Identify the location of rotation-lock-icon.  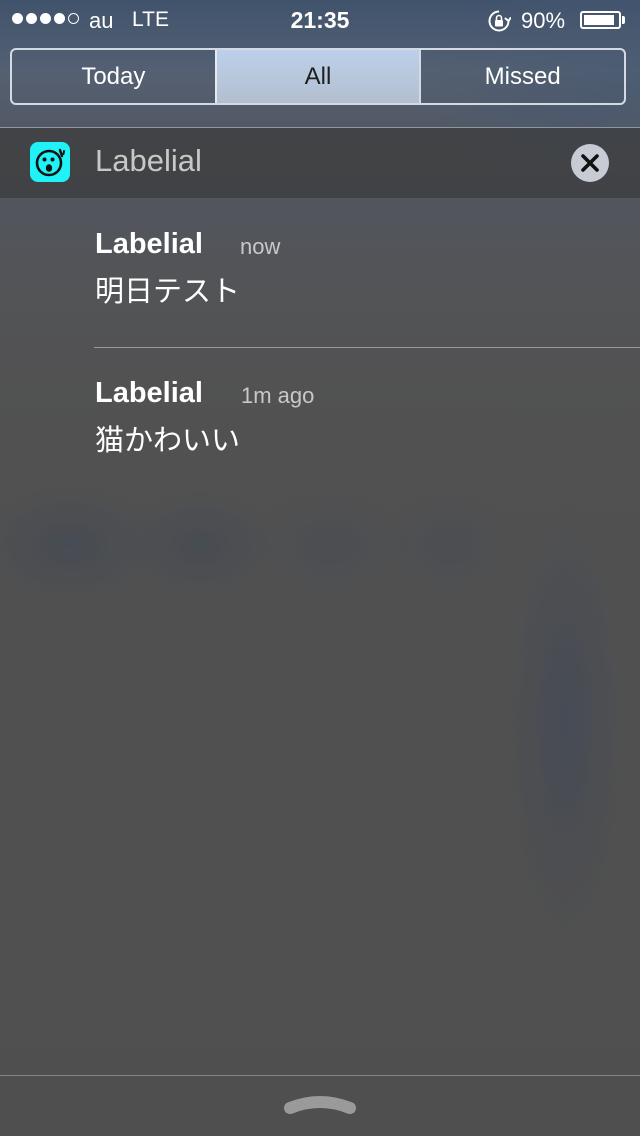
(499, 21).